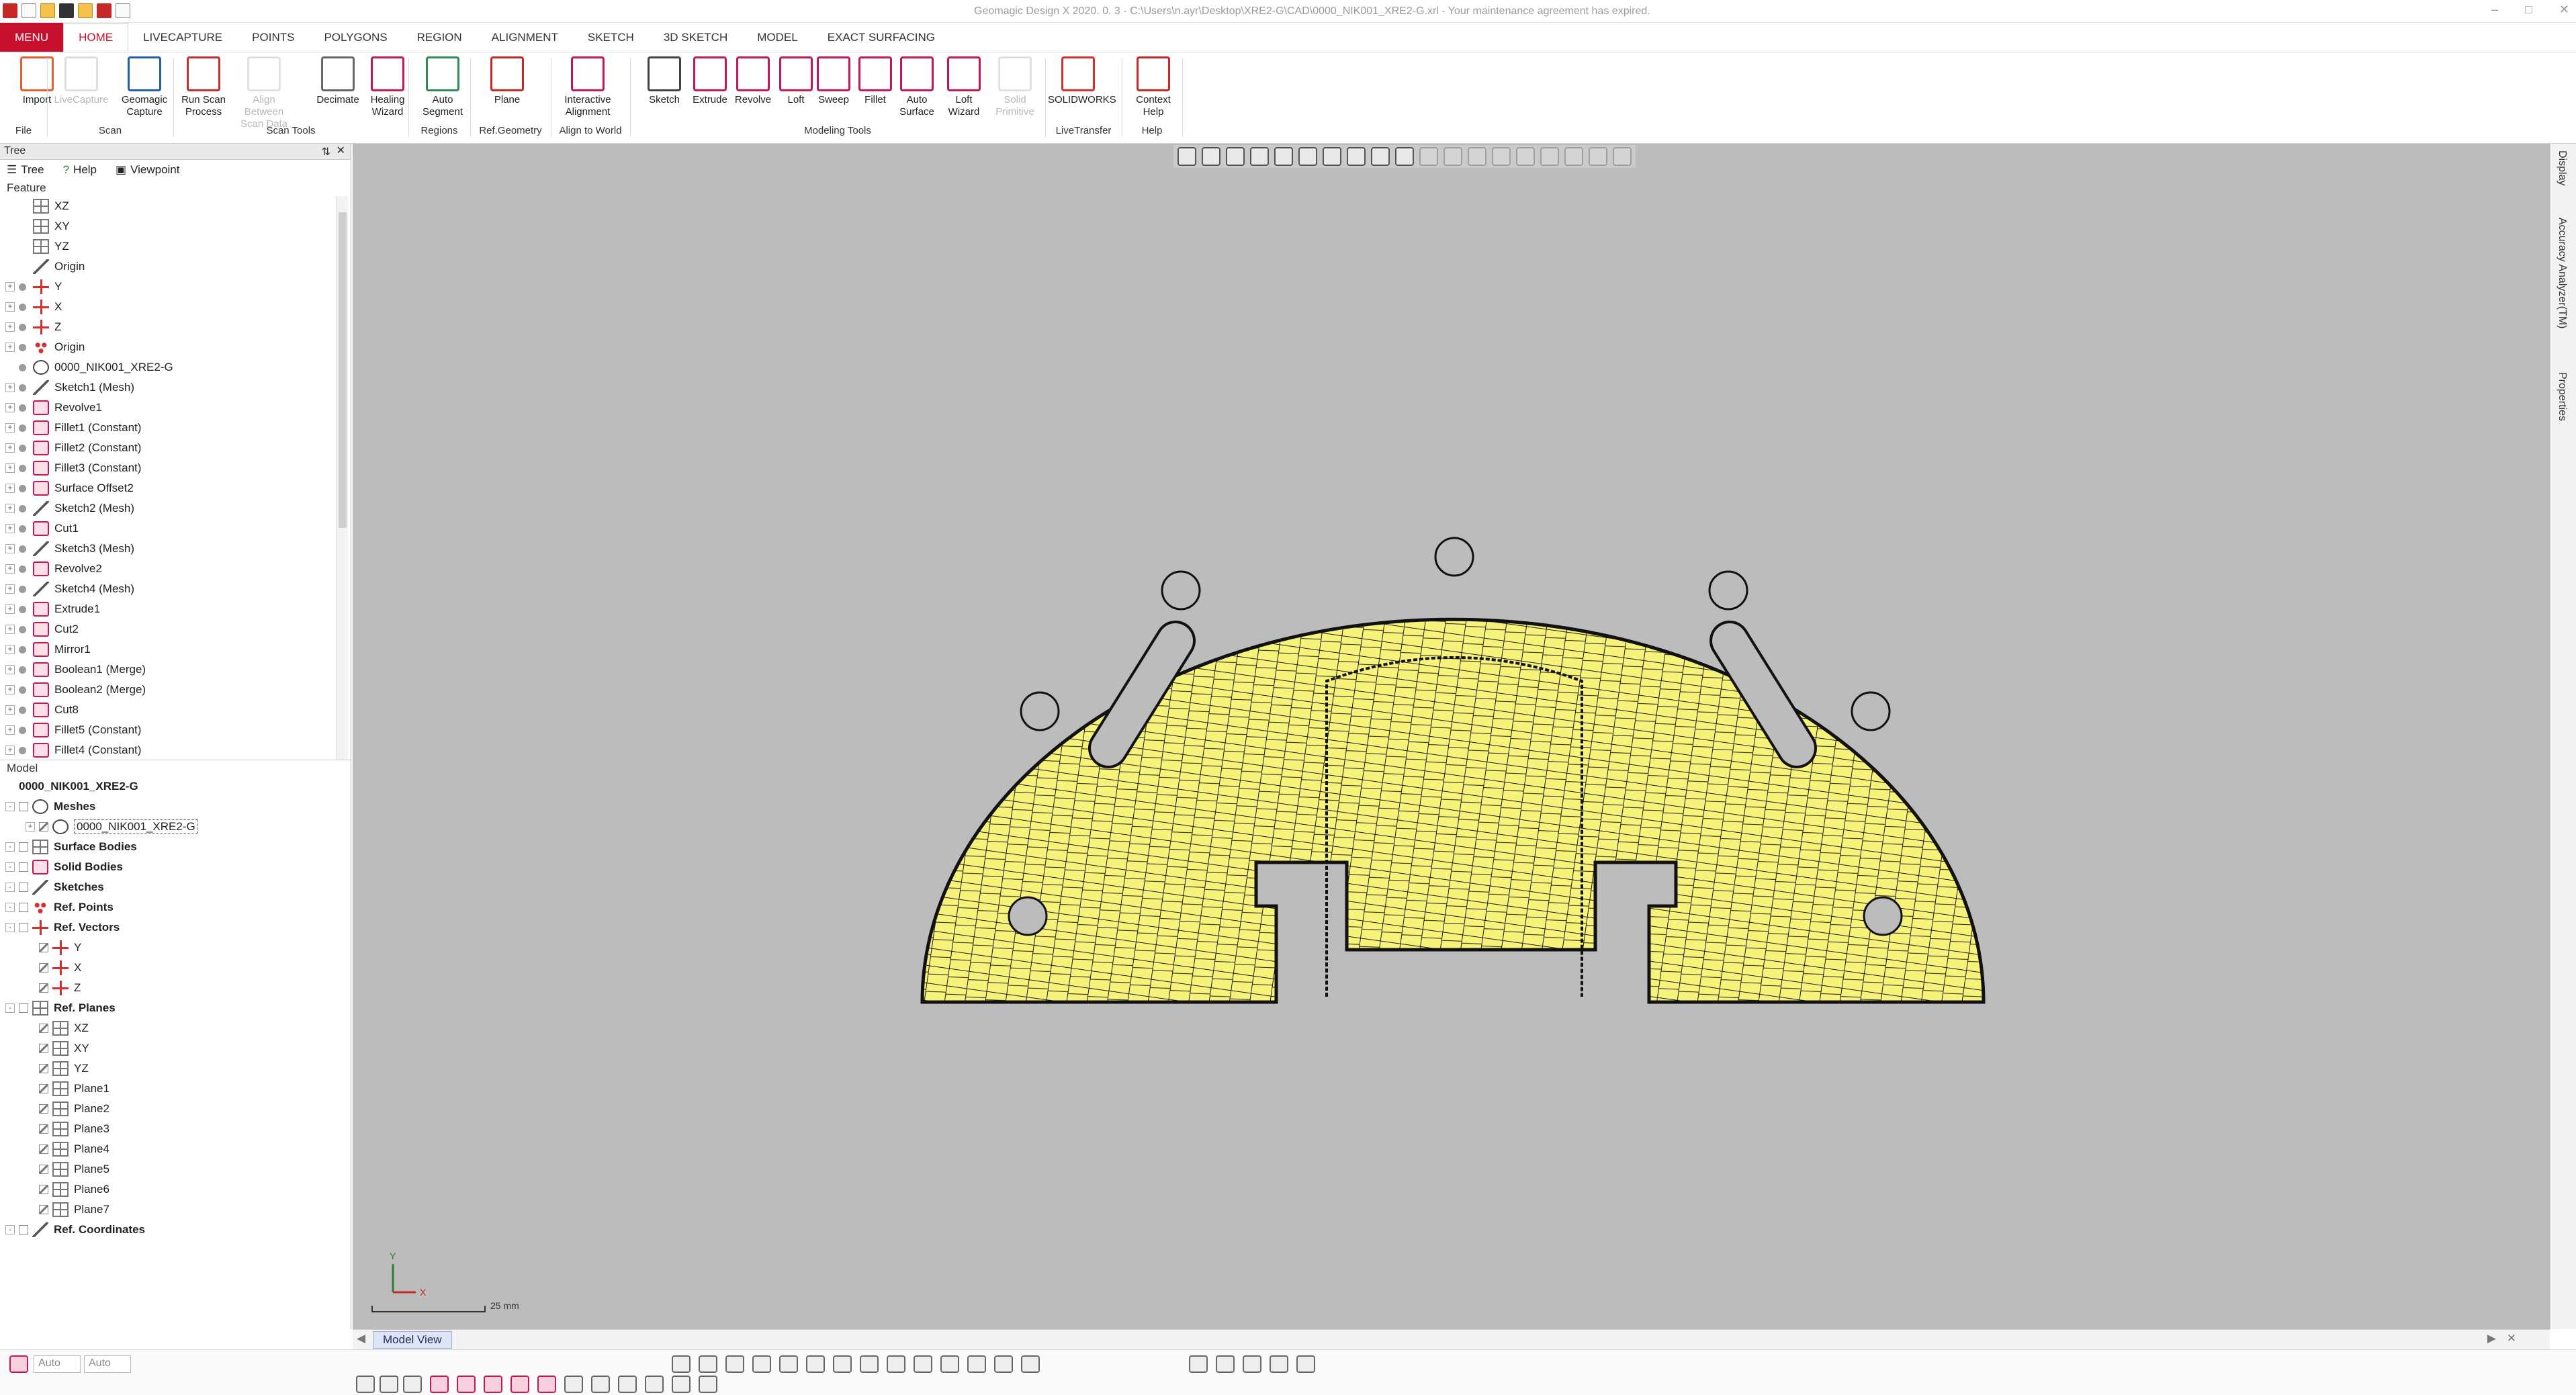 The height and width of the screenshot is (1395, 2576). Describe the element at coordinates (440, 1385) in the screenshot. I see `paint-brush-icon` at that location.